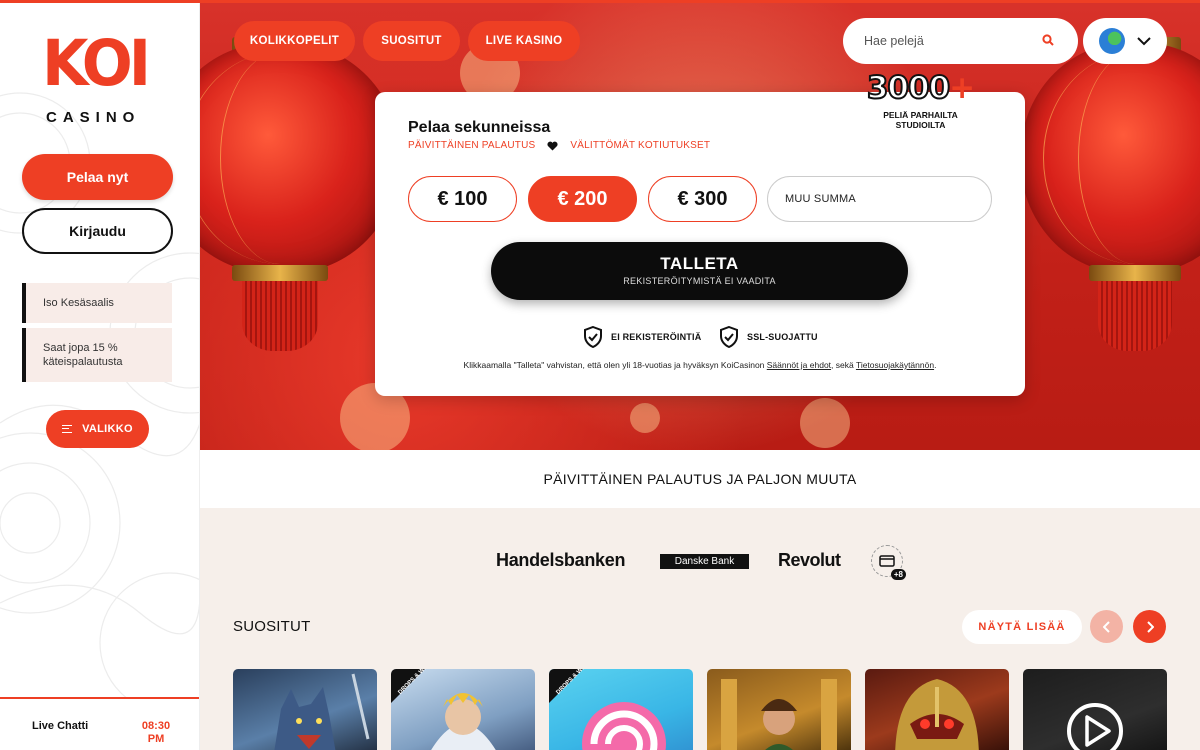  I want to click on benefits-strip: PÄIVITTÄINEN PALAUTUS JA PALJON MUUTA, so click(700, 479).